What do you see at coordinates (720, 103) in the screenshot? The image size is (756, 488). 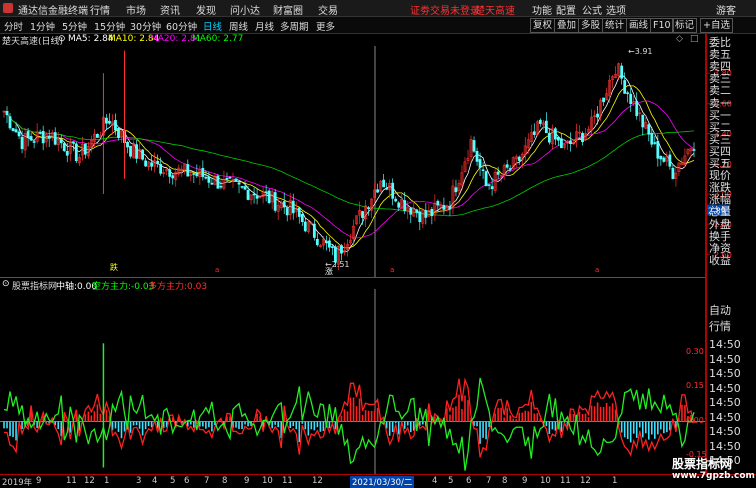 I see `quote-label: 卖一` at bounding box center [720, 103].